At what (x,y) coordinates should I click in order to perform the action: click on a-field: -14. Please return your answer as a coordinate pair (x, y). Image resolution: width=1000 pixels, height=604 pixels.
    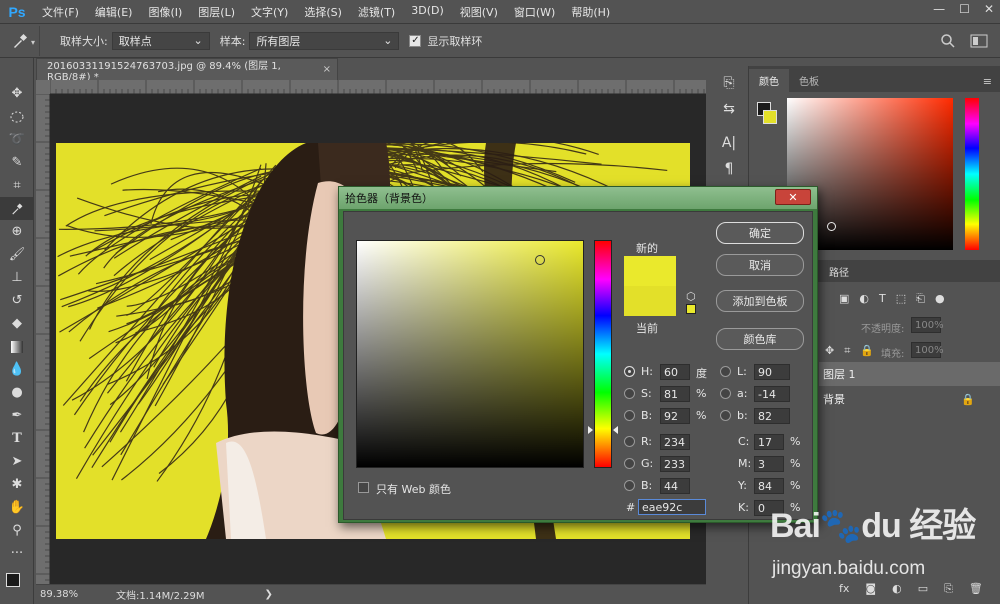
    Looking at the image, I should click on (772, 394).